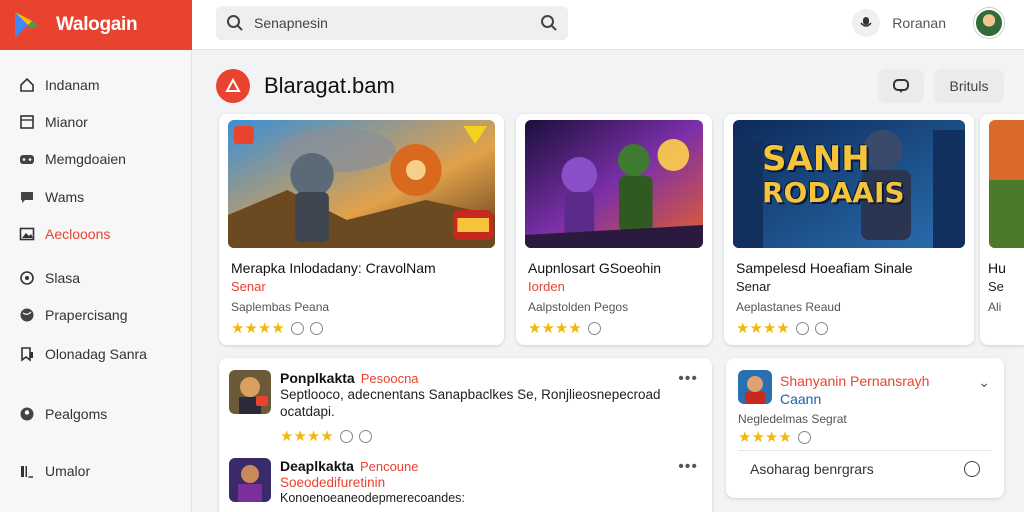  I want to click on card-title: Sampelesd Hoeafiam Sinale, so click(824, 268).